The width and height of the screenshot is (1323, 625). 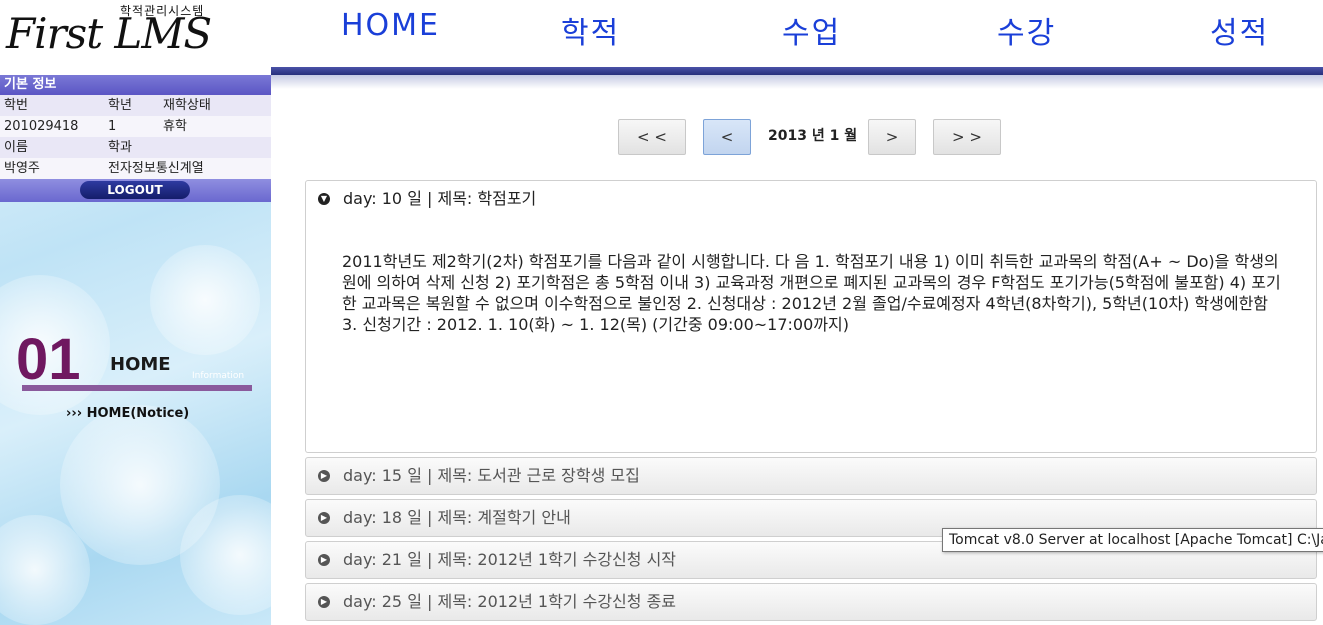 What do you see at coordinates (967, 137) in the screenshot?
I see `last-page-button: > >` at bounding box center [967, 137].